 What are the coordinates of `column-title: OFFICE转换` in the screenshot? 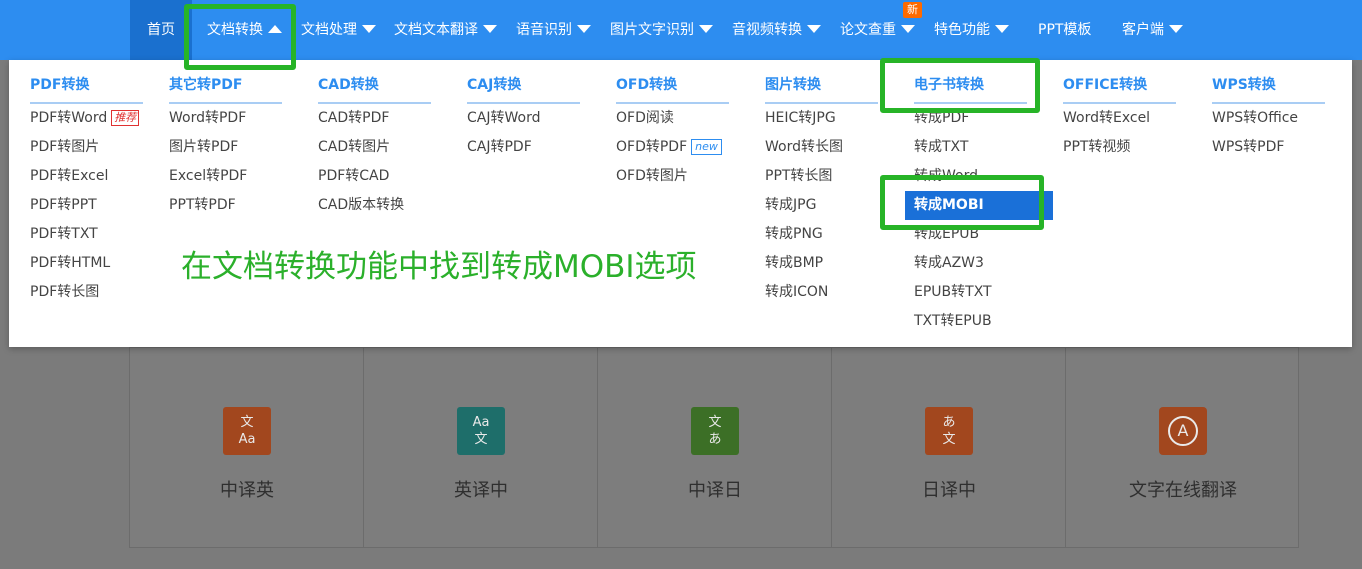 It's located at (1119, 89).